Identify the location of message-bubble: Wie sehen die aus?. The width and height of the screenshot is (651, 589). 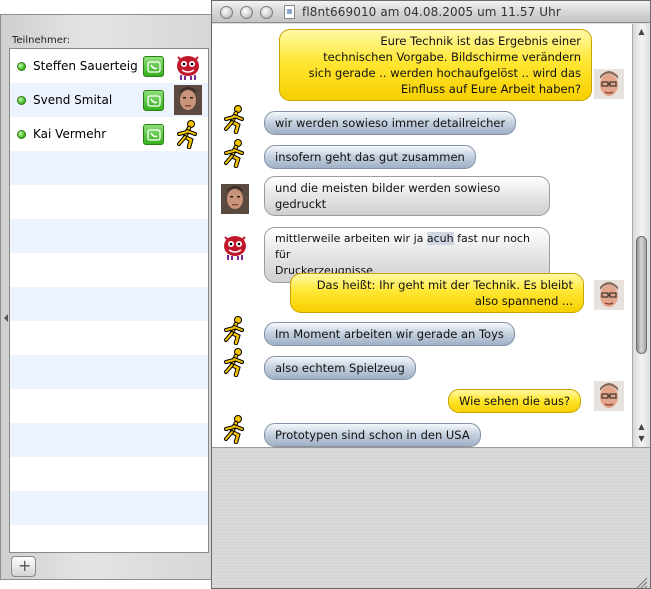
(515, 401).